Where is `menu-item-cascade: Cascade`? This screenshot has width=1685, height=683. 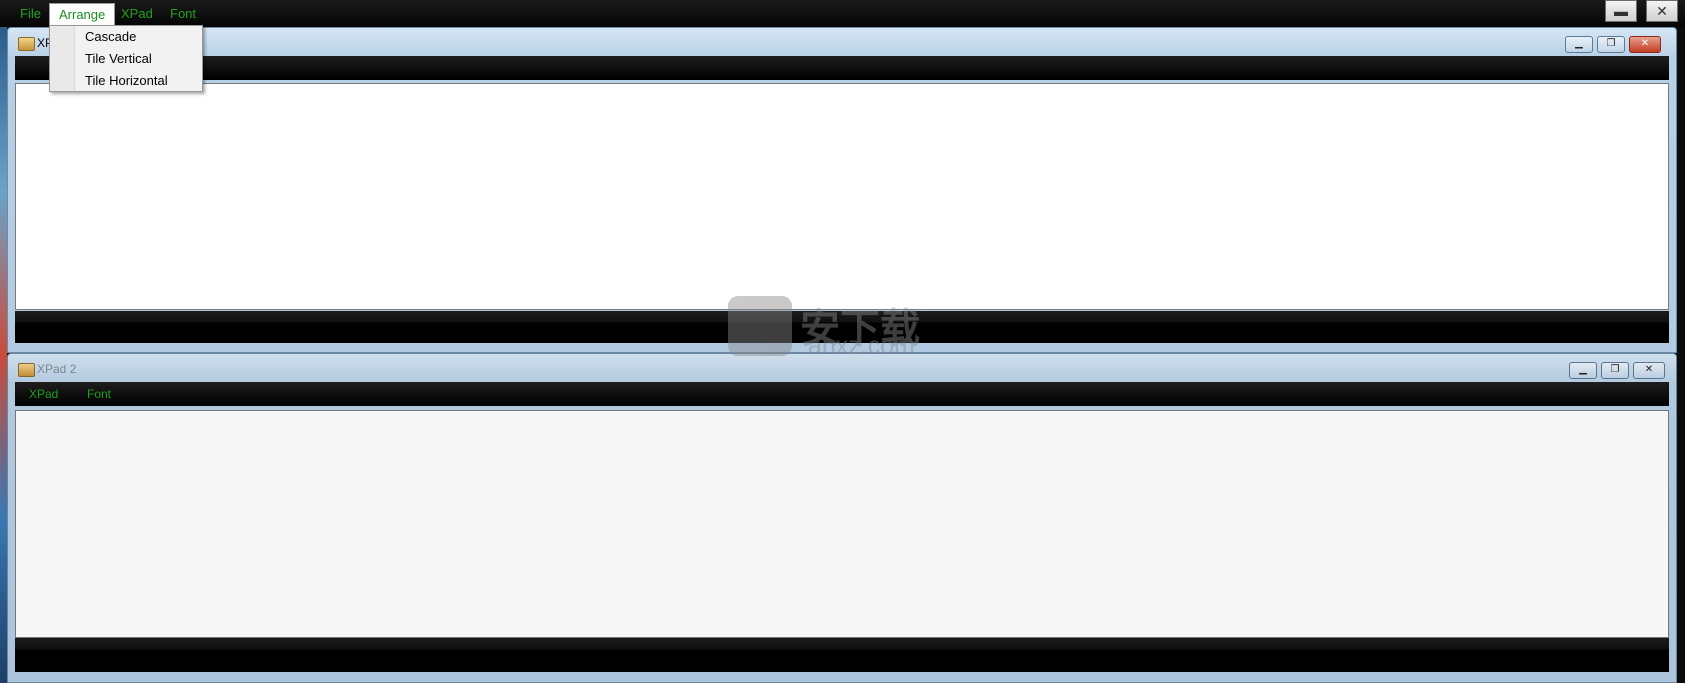 menu-item-cascade: Cascade is located at coordinates (110, 36).